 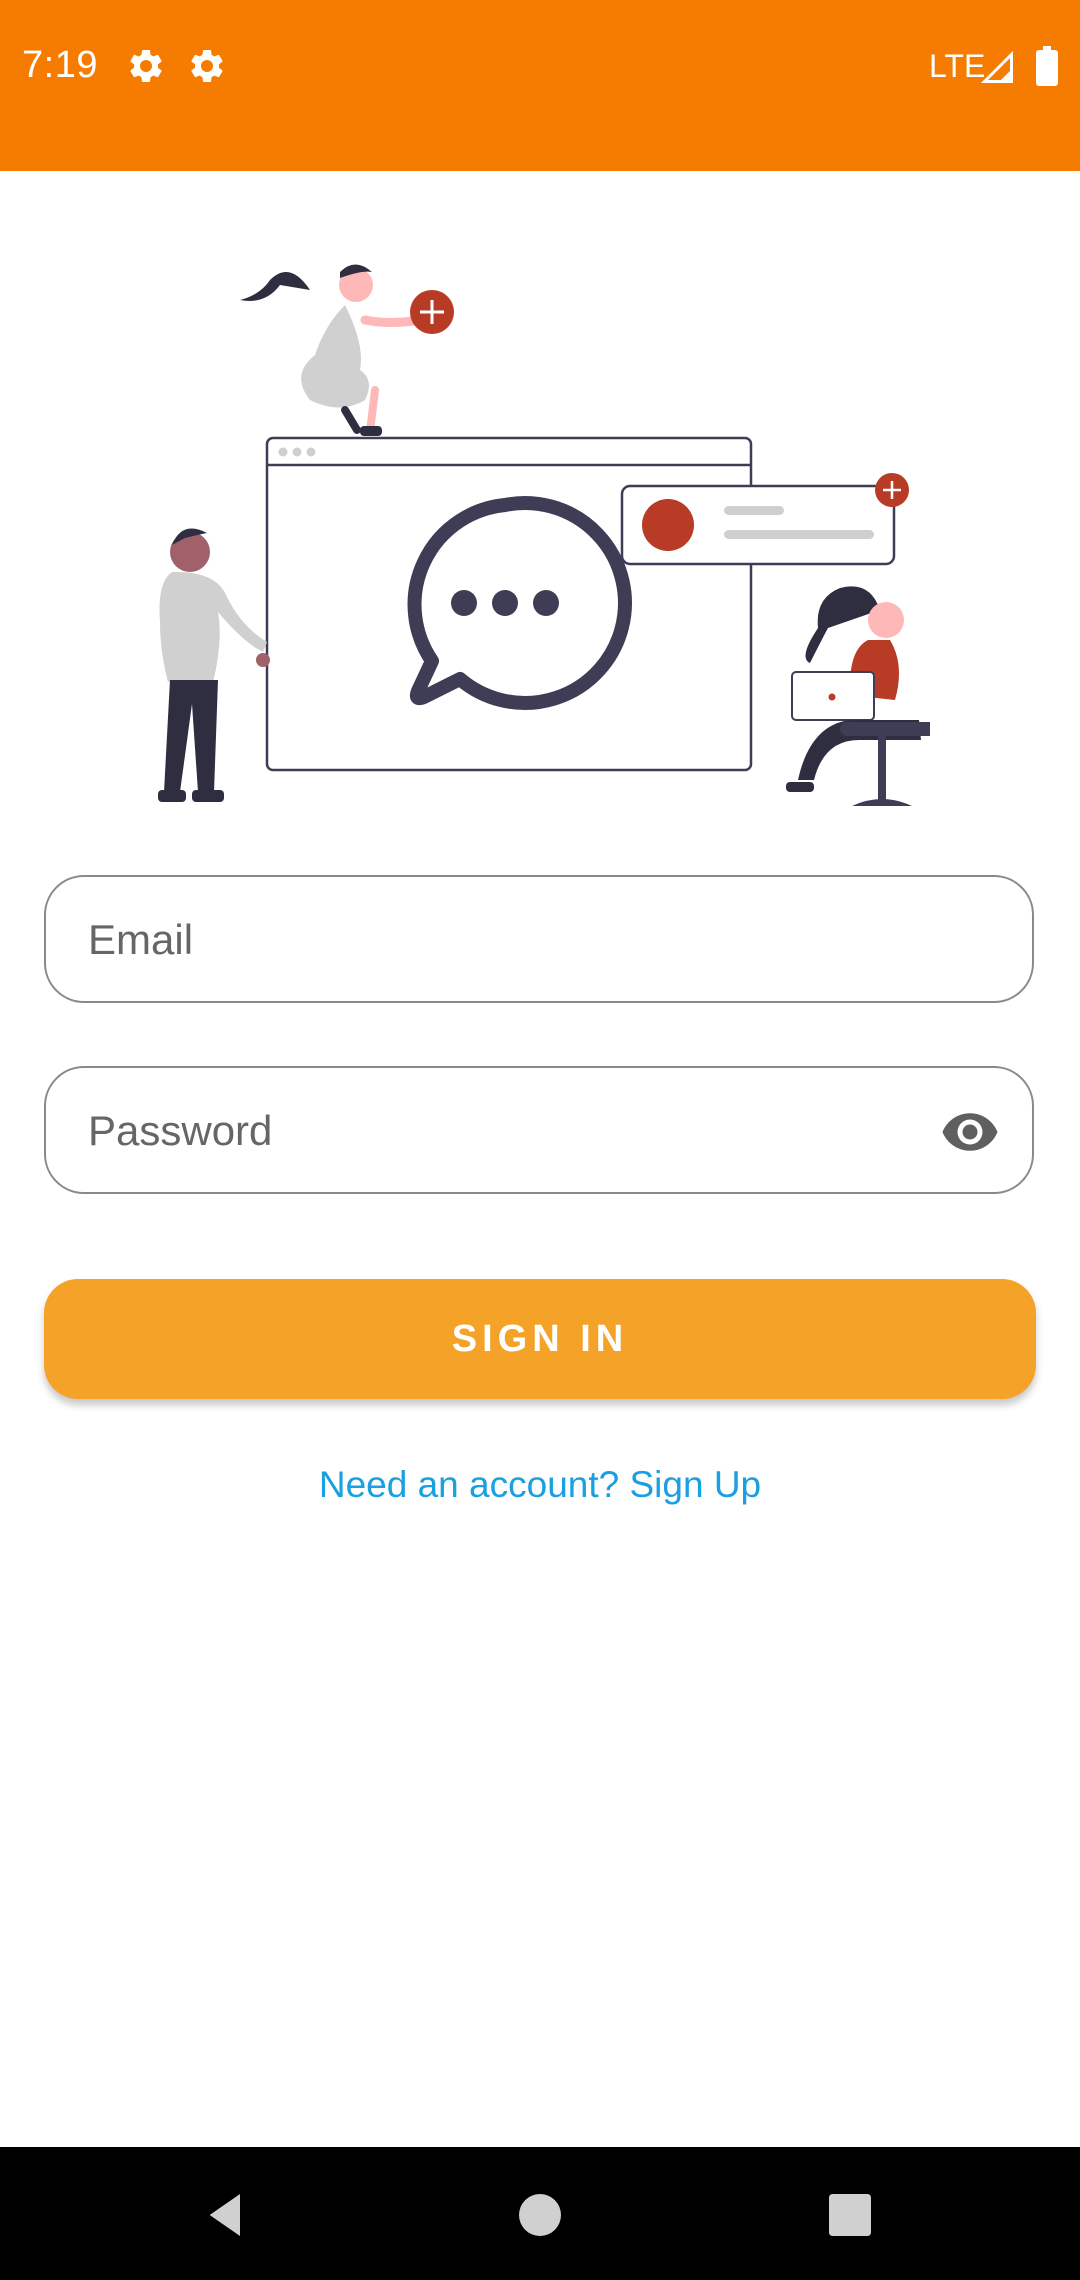 I want to click on person-sitting-graphic, so click(x=858, y=696).